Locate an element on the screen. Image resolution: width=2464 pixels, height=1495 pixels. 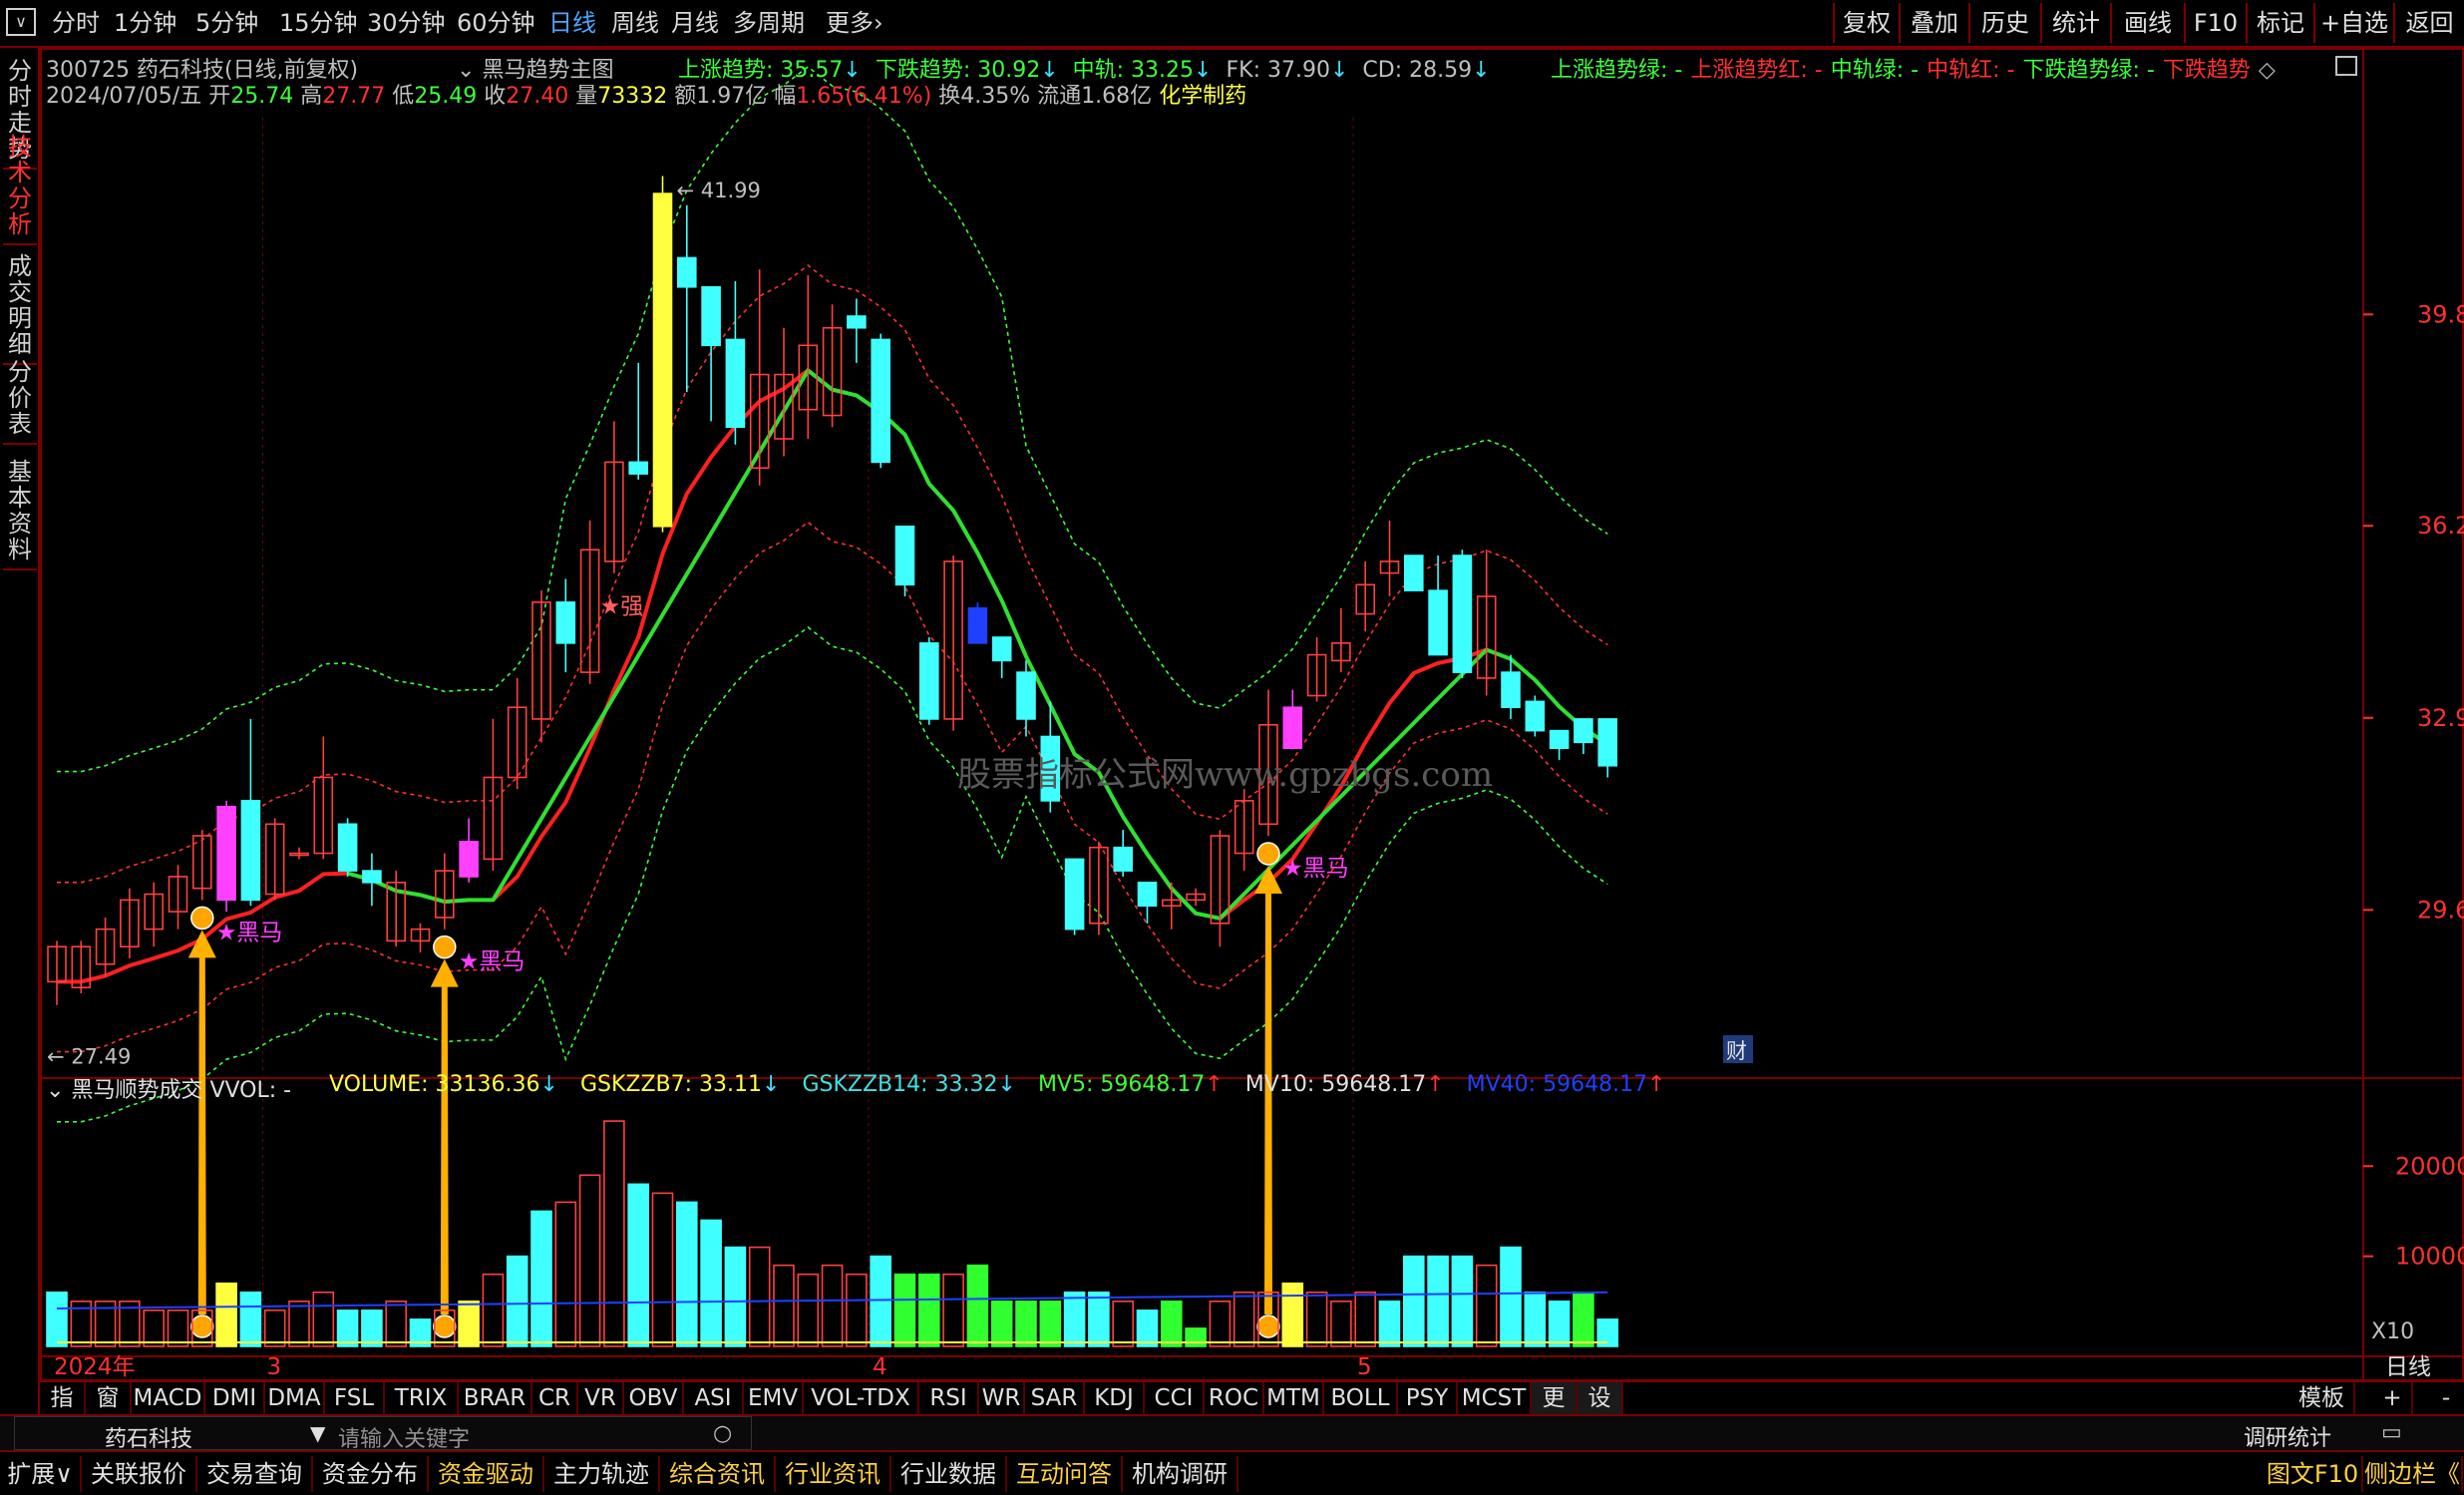
indicator-0: 指标 is located at coordinates (63, 1412).